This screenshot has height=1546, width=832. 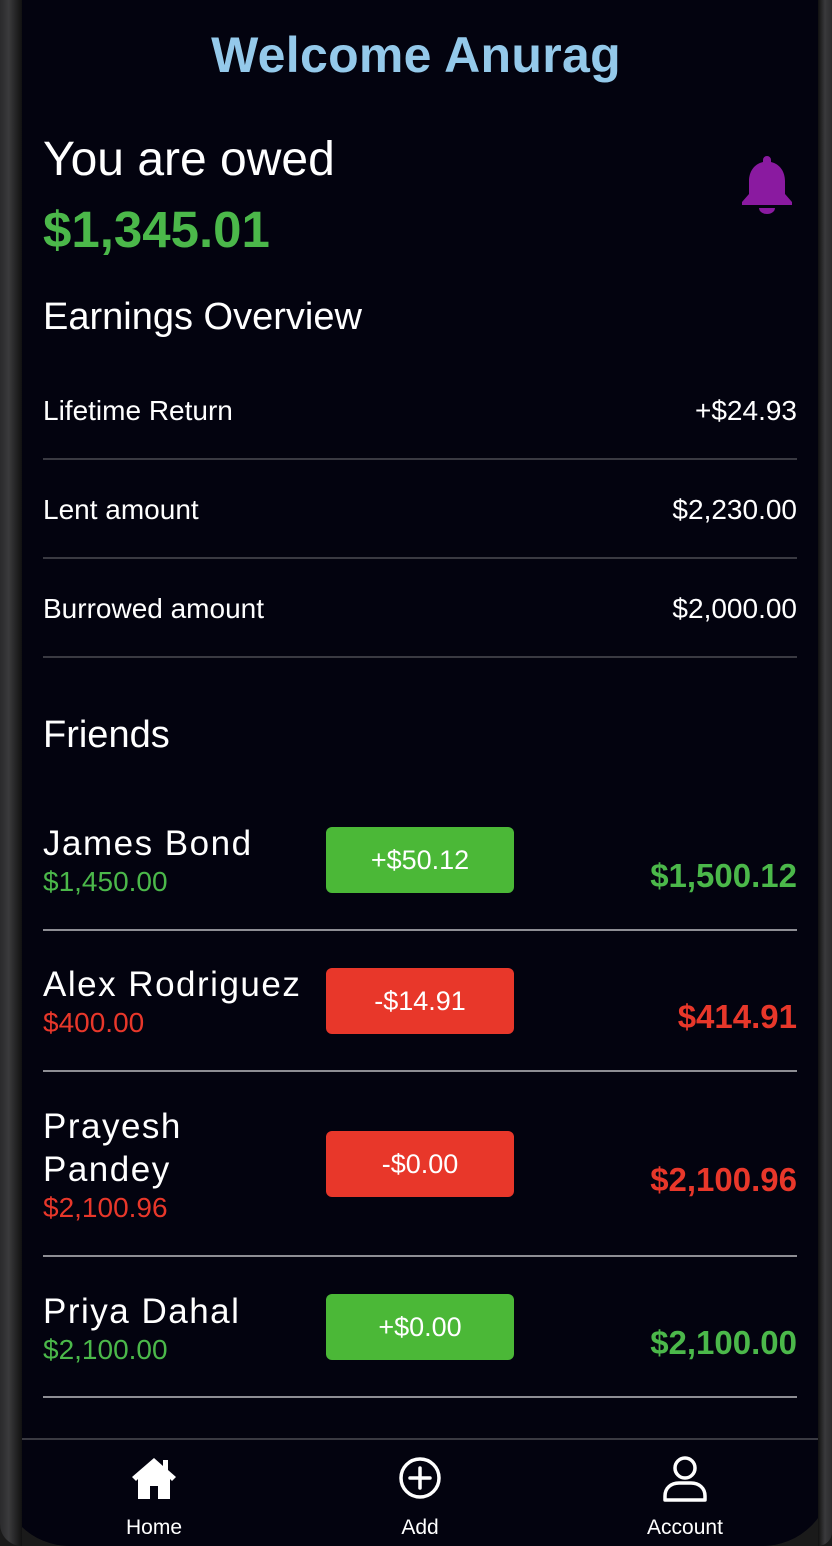 What do you see at coordinates (420, 1527) in the screenshot?
I see `tab-add-label: Add` at bounding box center [420, 1527].